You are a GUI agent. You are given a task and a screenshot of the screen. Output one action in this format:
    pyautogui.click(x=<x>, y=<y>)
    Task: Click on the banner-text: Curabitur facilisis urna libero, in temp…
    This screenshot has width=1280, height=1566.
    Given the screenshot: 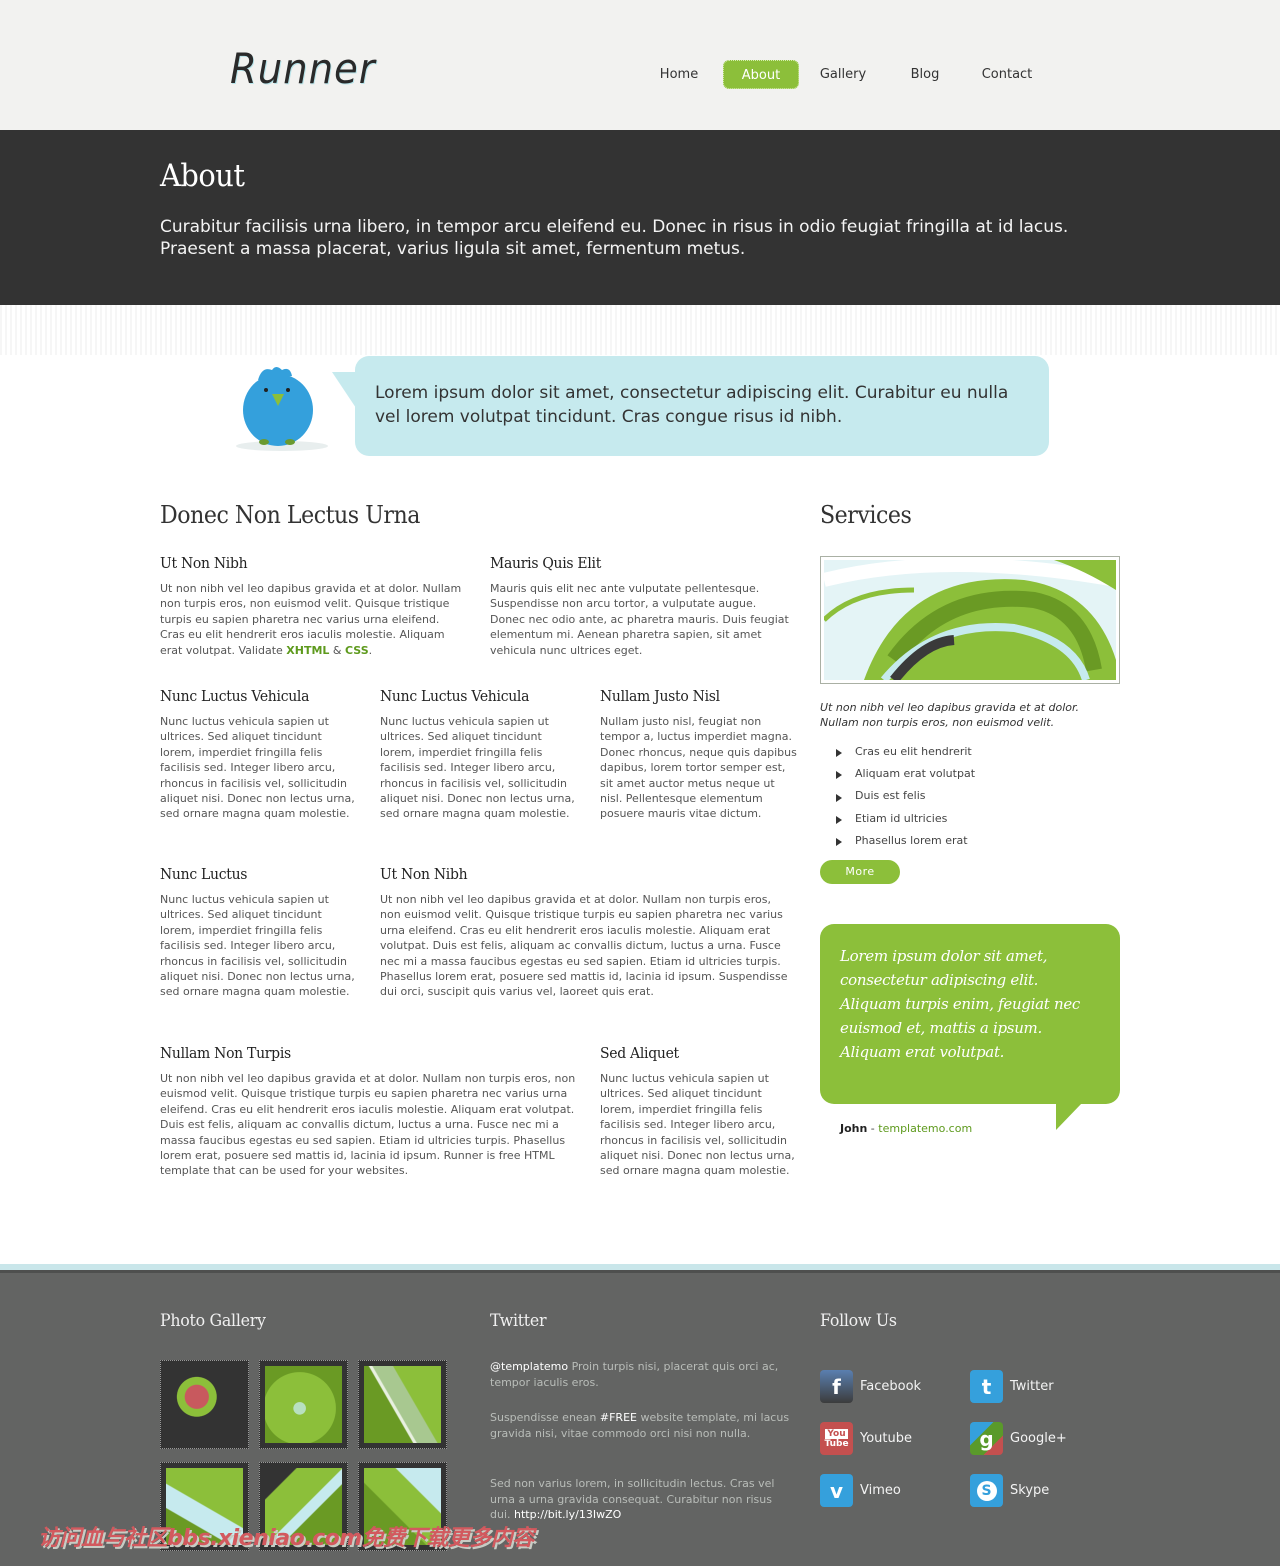 What is the action you would take?
    pyautogui.click(x=614, y=238)
    